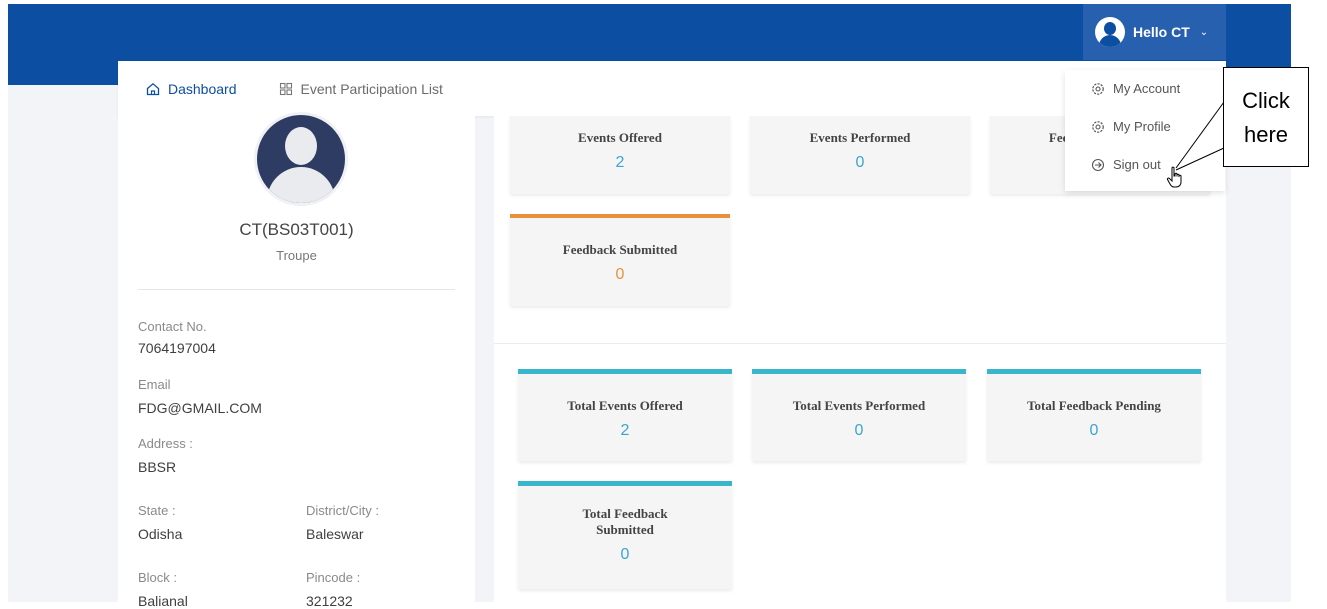  I want to click on stat-card-title: Feedback Submitted, so click(620, 249).